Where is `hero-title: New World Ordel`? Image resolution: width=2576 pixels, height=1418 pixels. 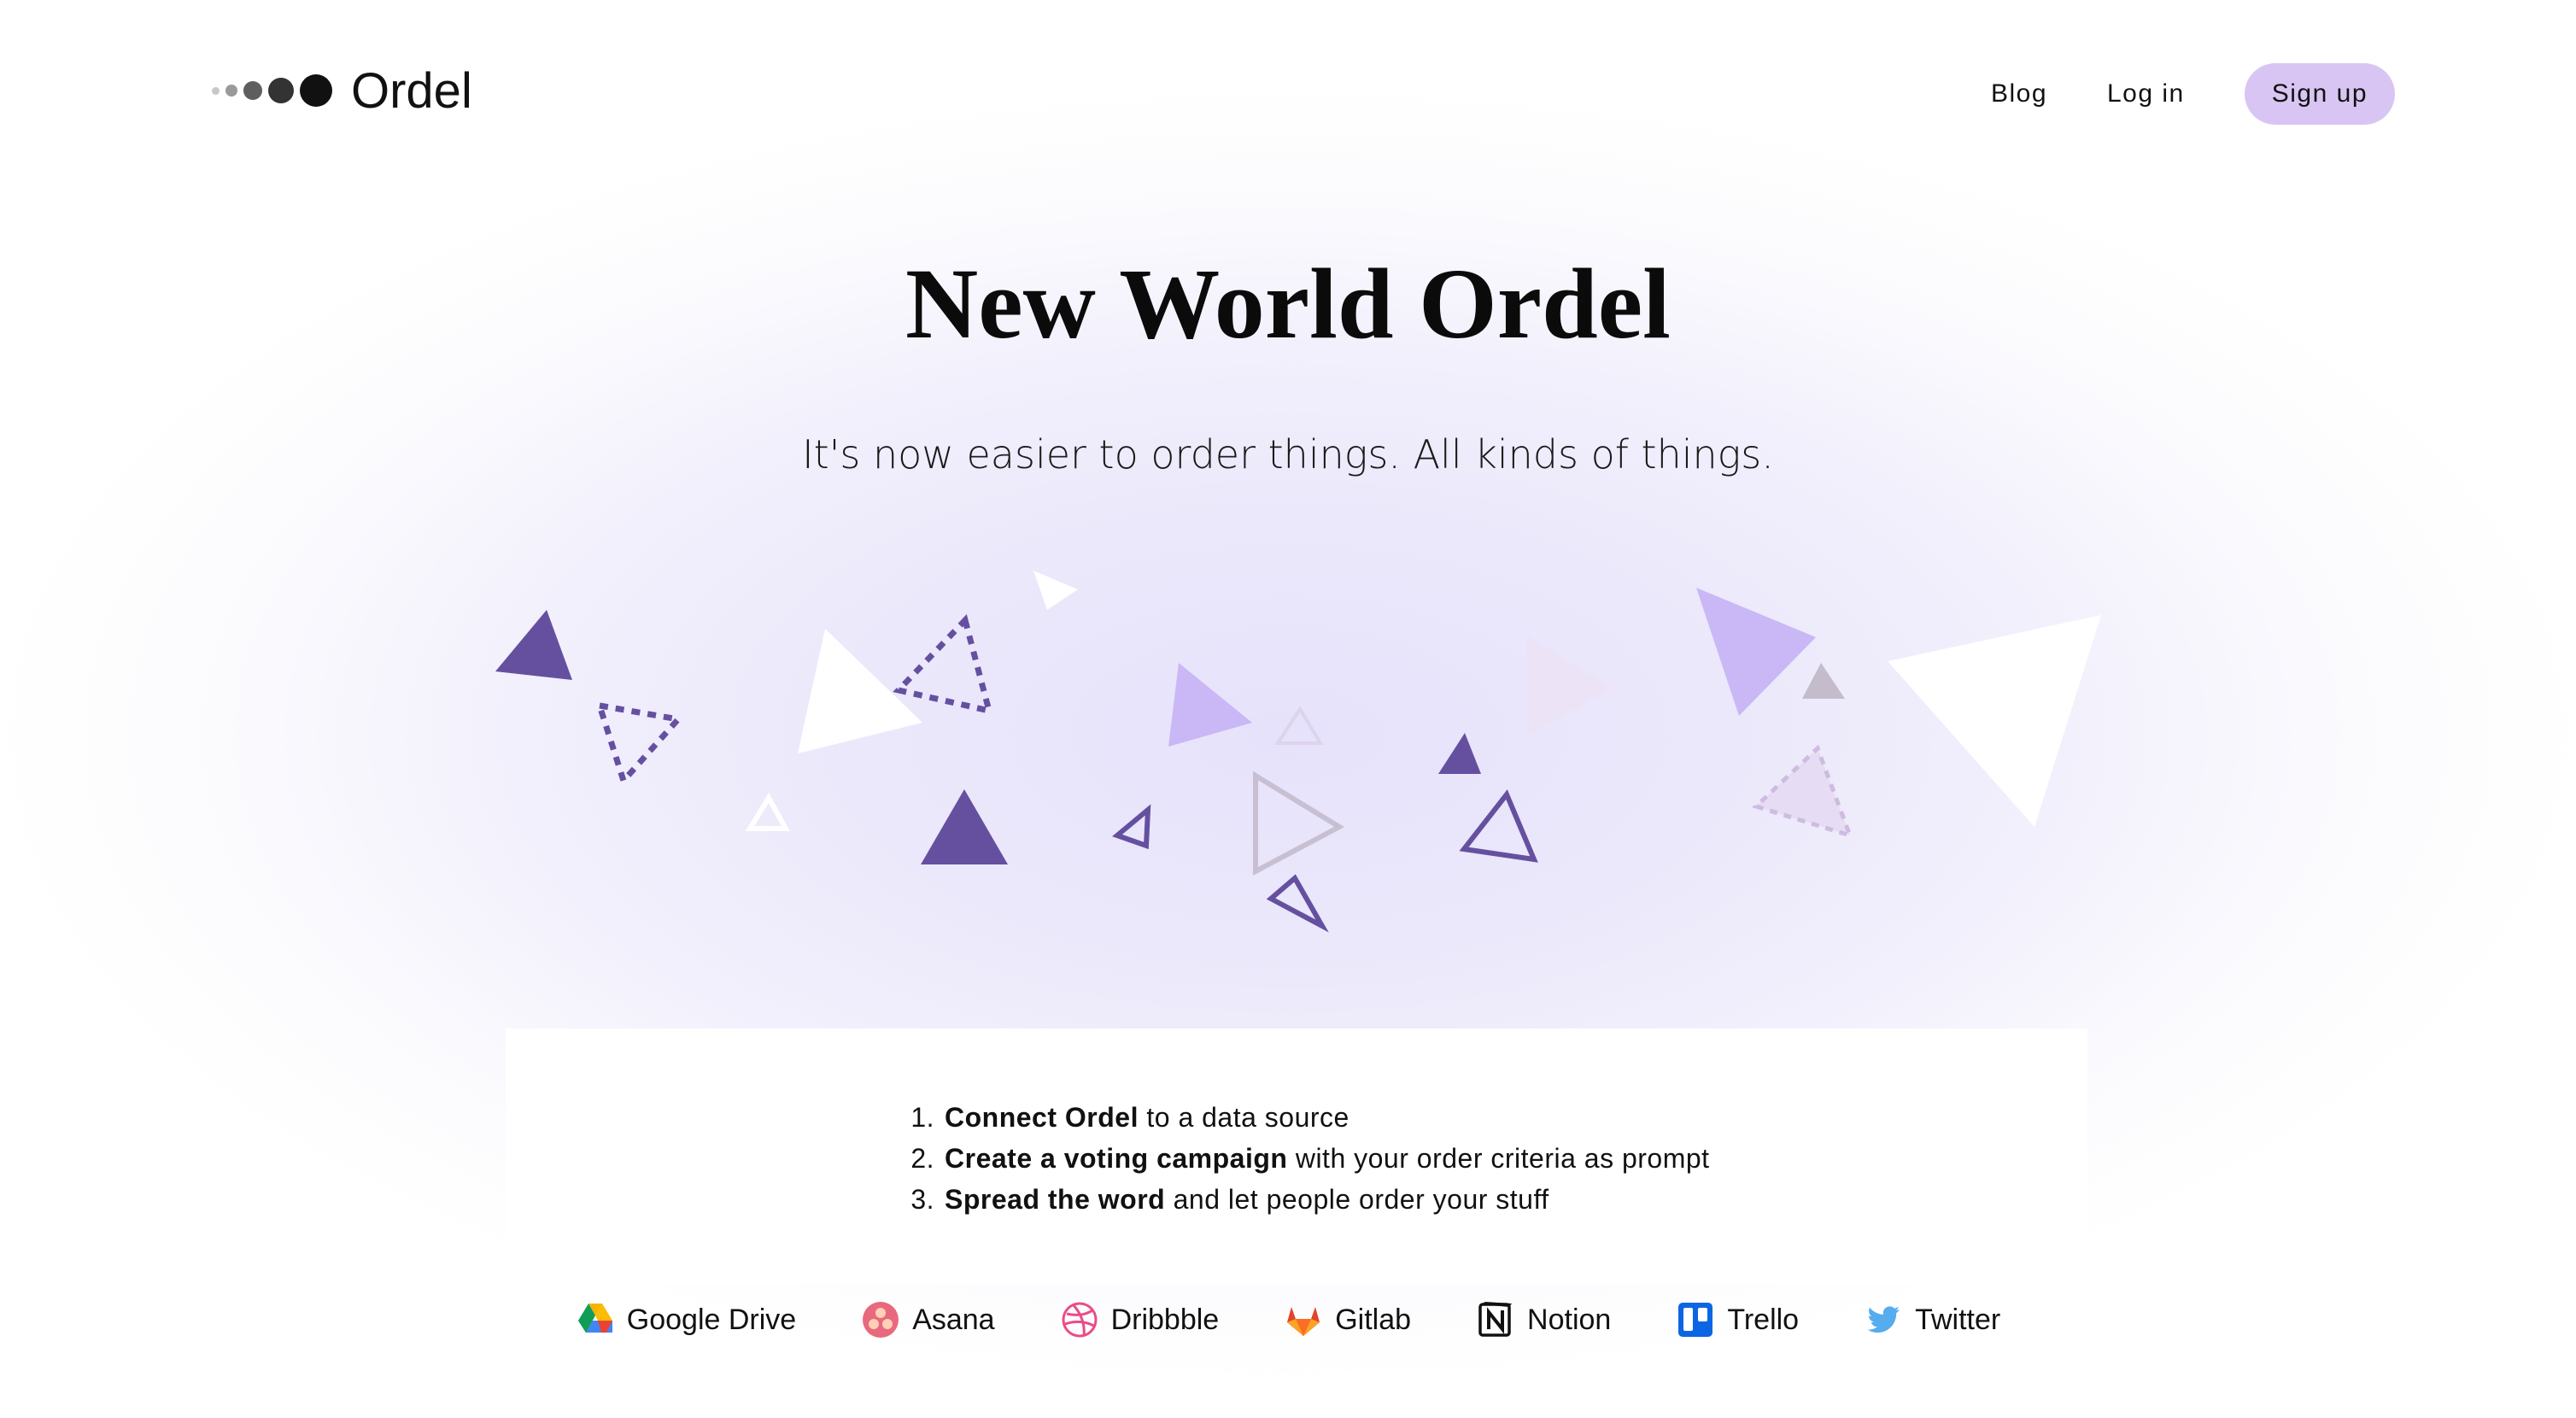 hero-title: New World Ordel is located at coordinates (1288, 304).